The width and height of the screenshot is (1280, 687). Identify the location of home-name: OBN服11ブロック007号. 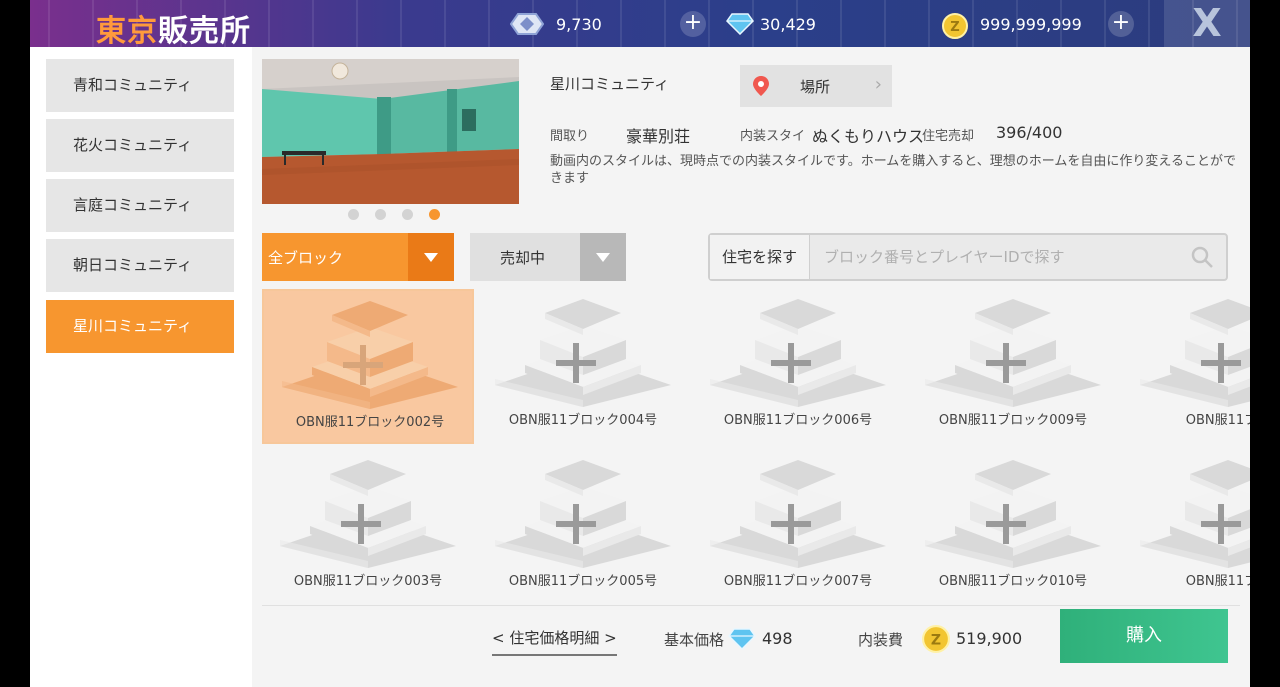
(798, 581).